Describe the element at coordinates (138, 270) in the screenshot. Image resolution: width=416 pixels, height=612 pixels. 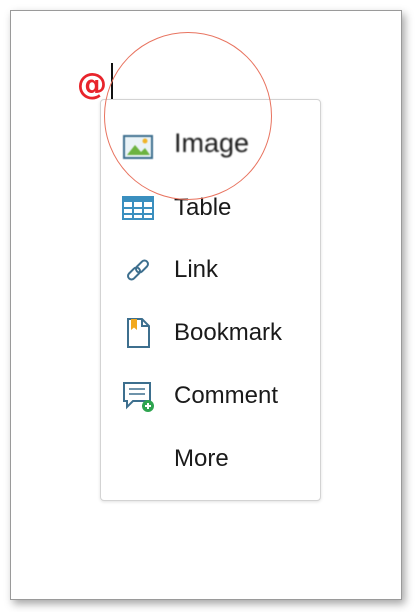
I see `link-icon` at that location.